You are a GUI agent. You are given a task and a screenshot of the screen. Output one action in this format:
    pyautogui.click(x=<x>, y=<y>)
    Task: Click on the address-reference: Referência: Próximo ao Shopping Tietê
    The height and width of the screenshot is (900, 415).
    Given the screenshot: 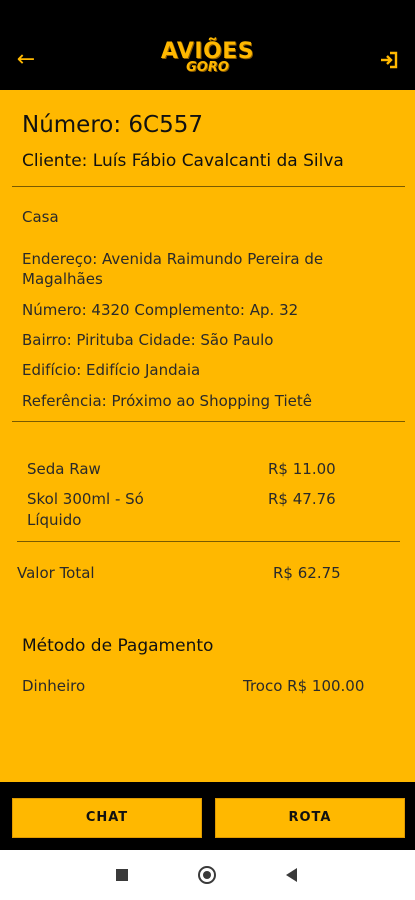 What is the action you would take?
    pyautogui.click(x=167, y=401)
    